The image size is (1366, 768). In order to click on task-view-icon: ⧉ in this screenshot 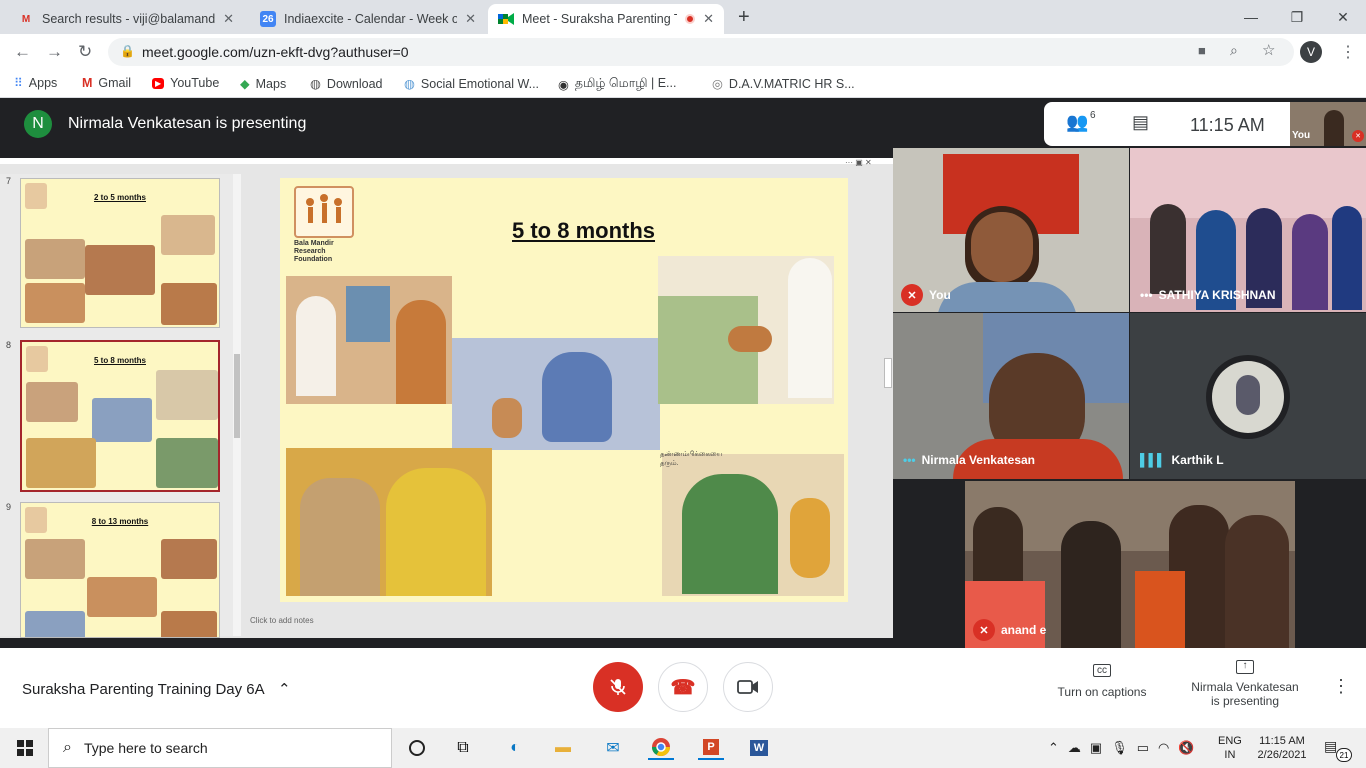, I will do `click(463, 748)`.